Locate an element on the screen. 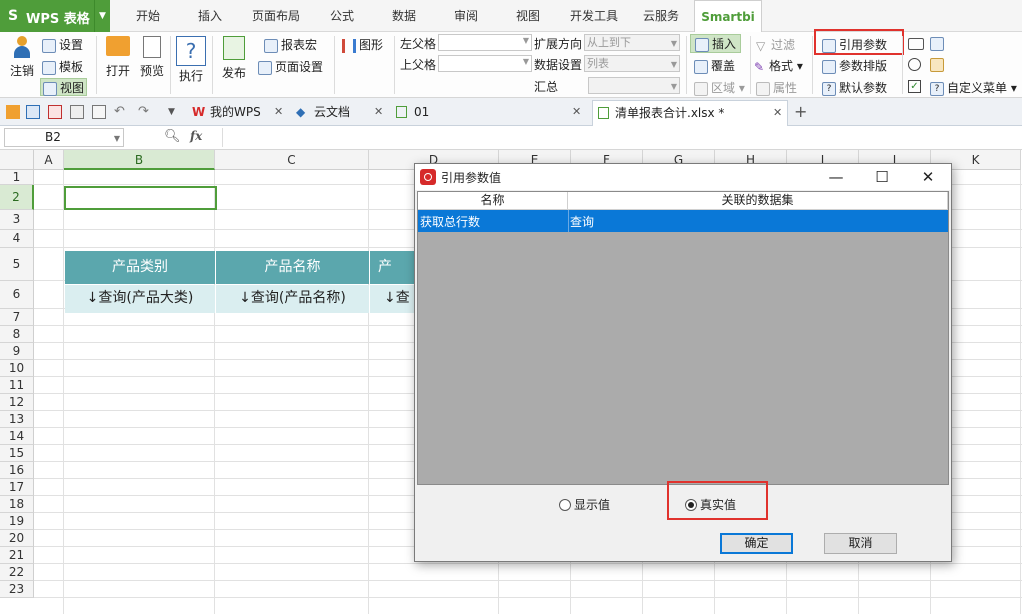 This screenshot has width=1022, height=614. folder-icon is located at coordinates (13, 112).